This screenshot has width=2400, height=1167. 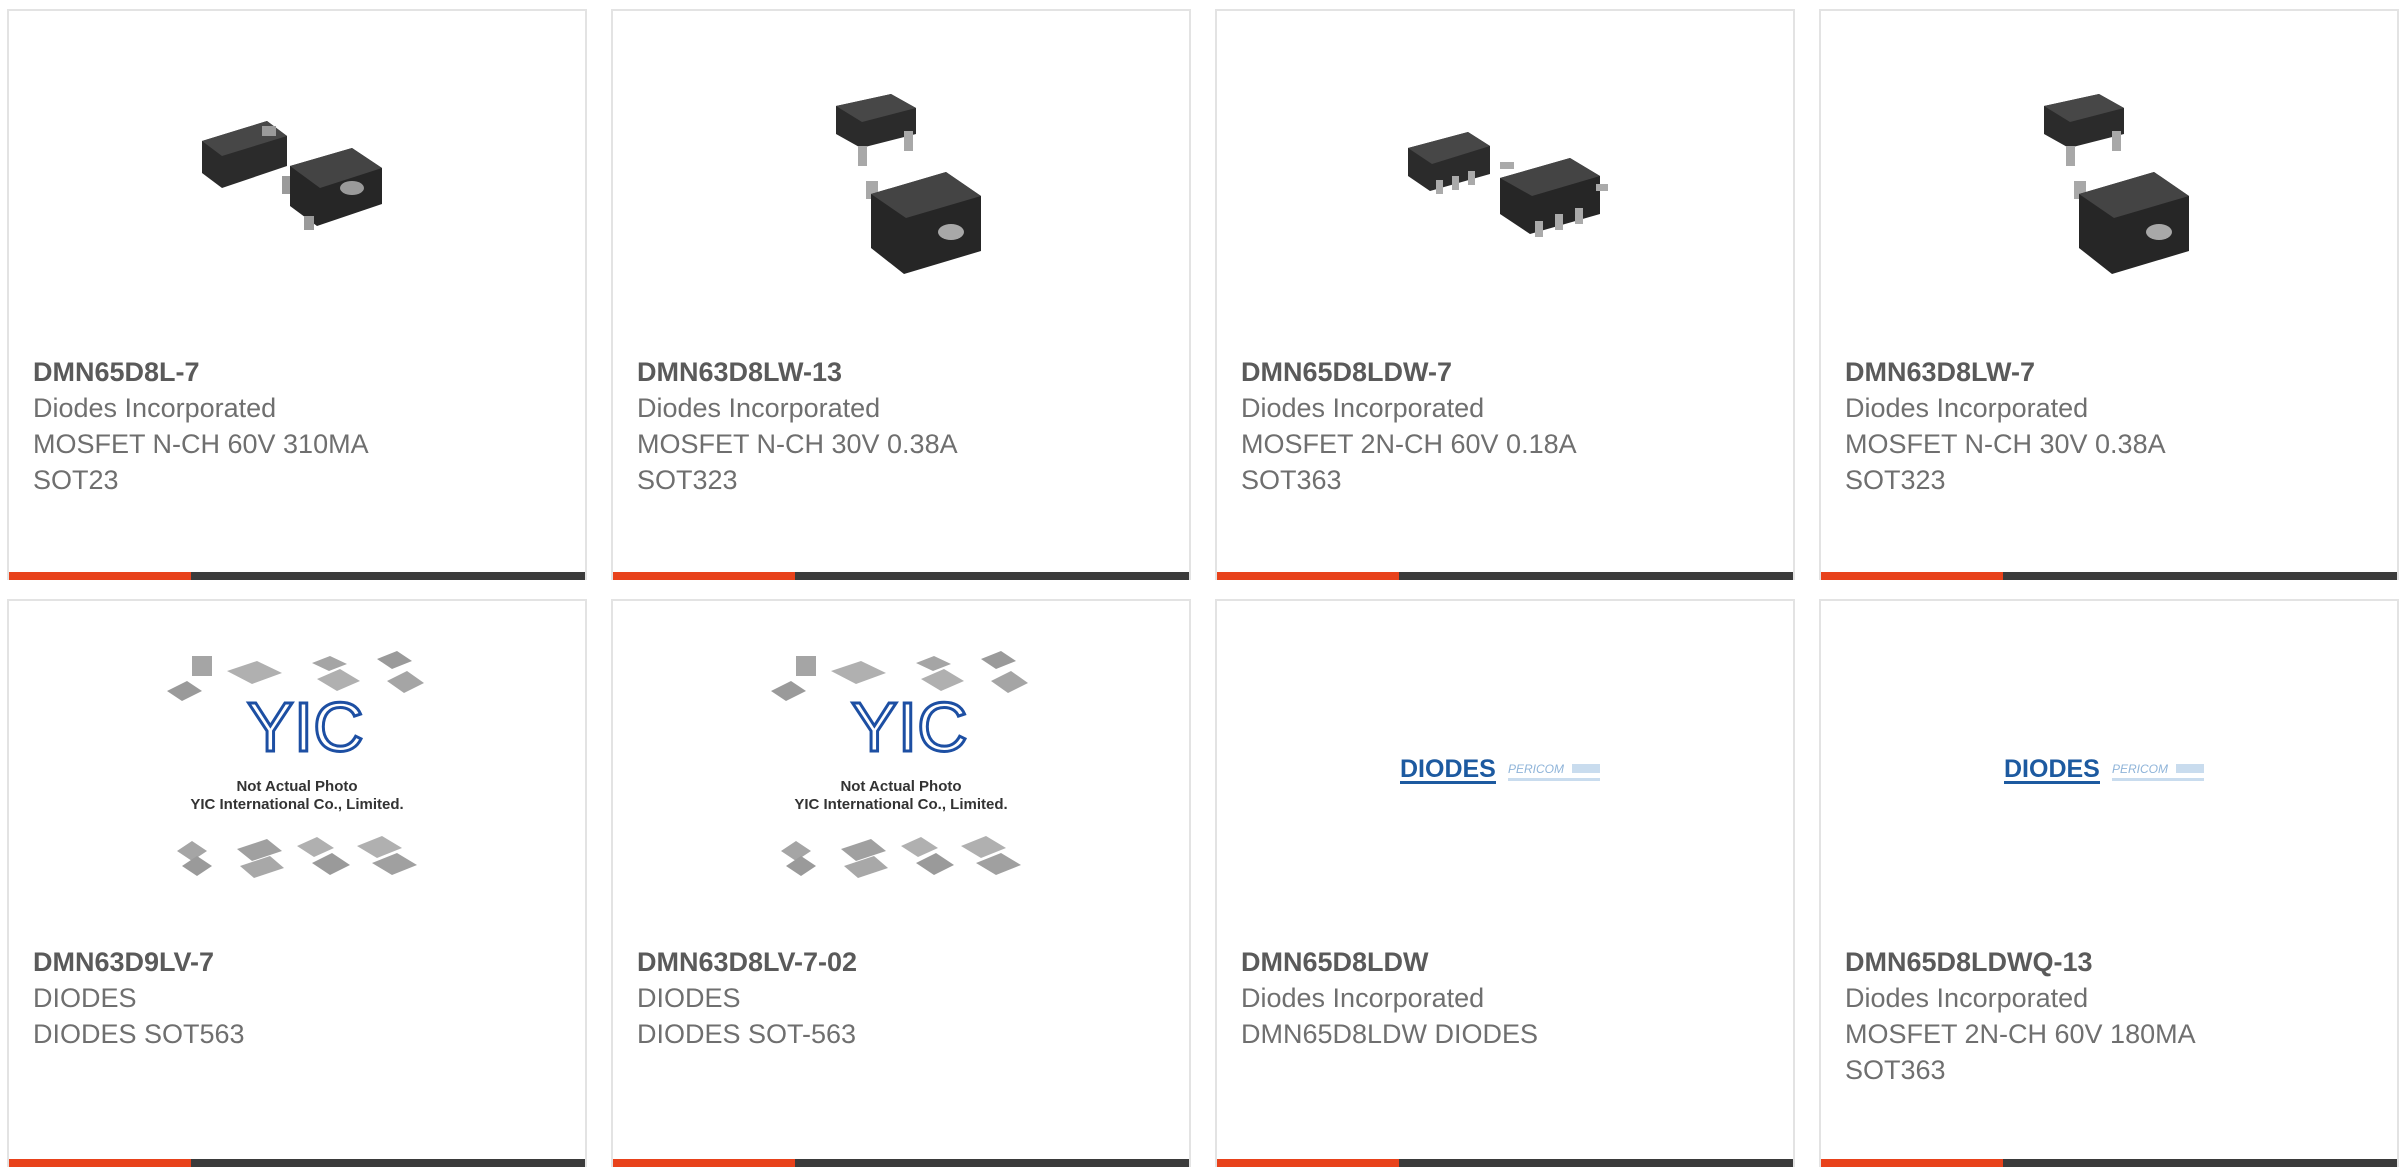 What do you see at coordinates (905, 372) in the screenshot?
I see `part-number-link: DMN63D8LW-13` at bounding box center [905, 372].